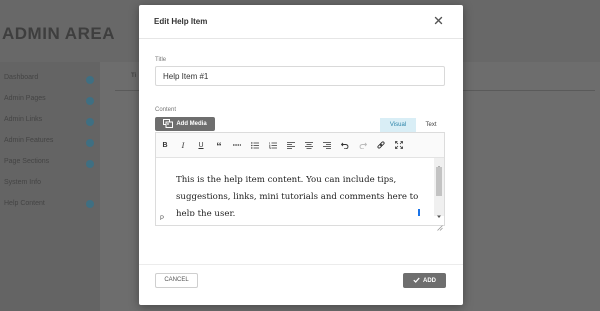 This screenshot has width=600, height=311. Describe the element at coordinates (166, 110) in the screenshot. I see `content-label: Content` at that location.